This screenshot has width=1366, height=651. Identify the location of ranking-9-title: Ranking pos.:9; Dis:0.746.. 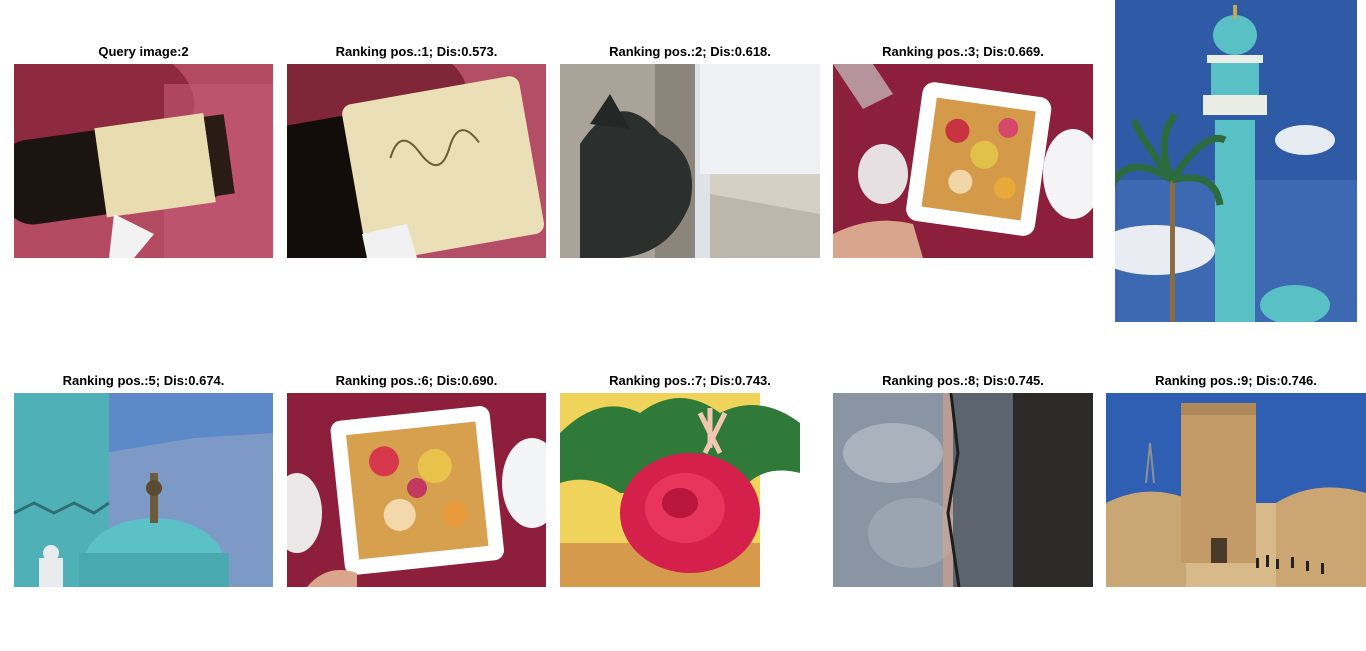
(1236, 380).